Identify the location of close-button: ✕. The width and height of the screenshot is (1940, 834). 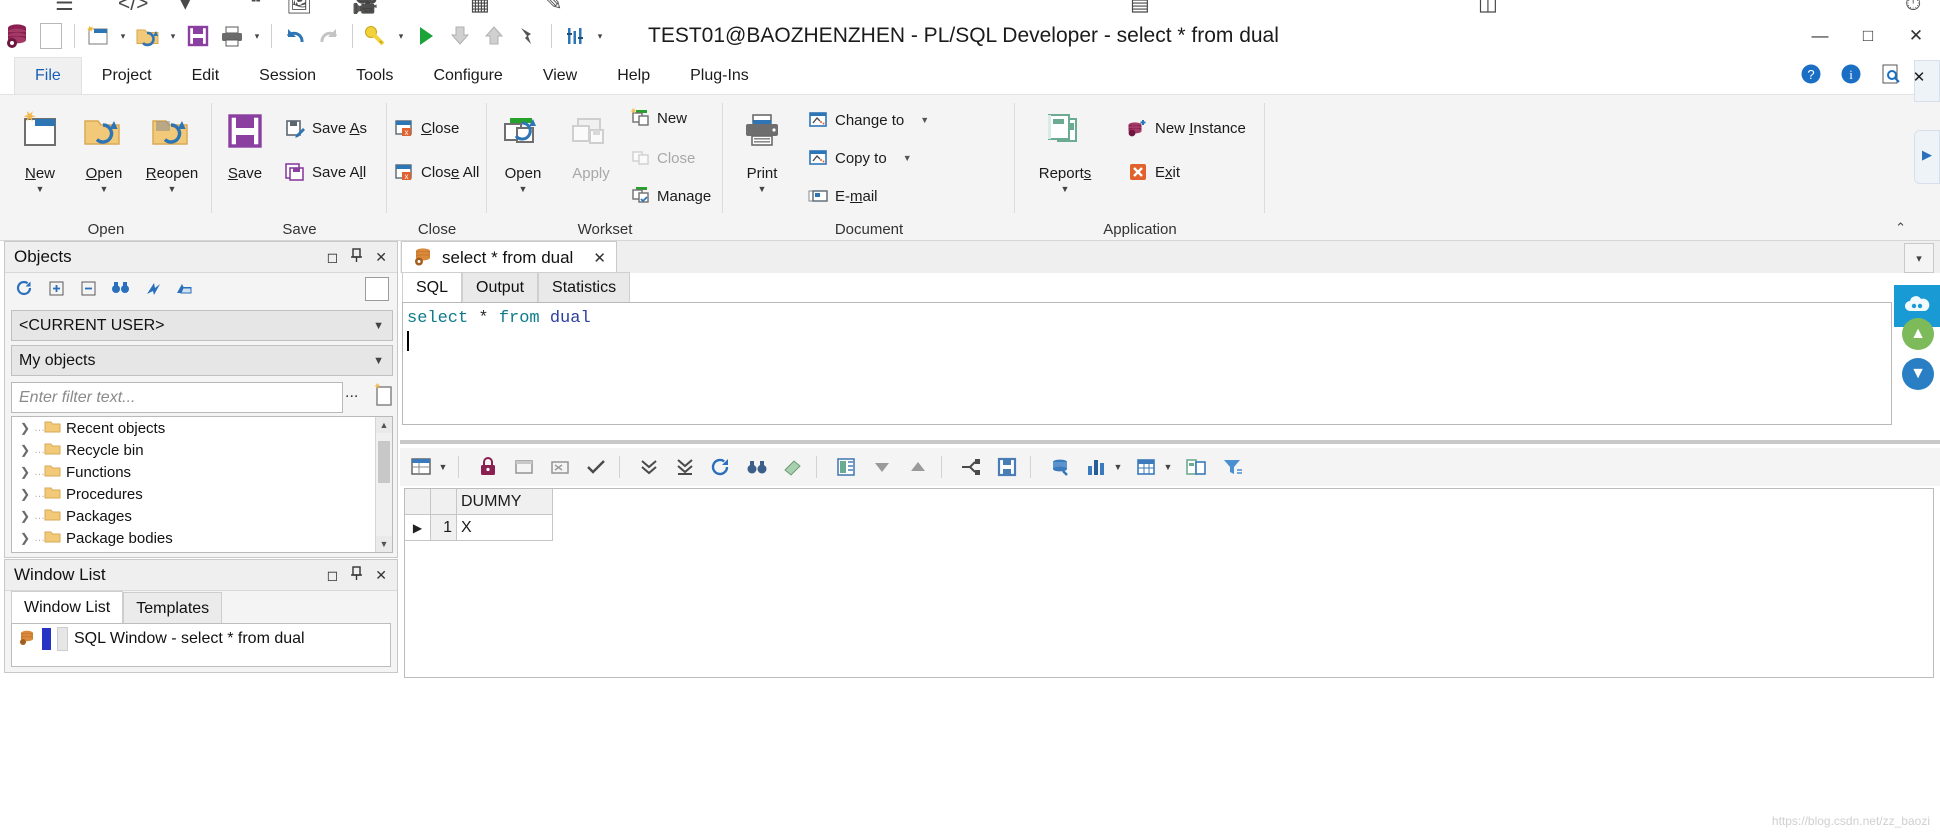
(1916, 36).